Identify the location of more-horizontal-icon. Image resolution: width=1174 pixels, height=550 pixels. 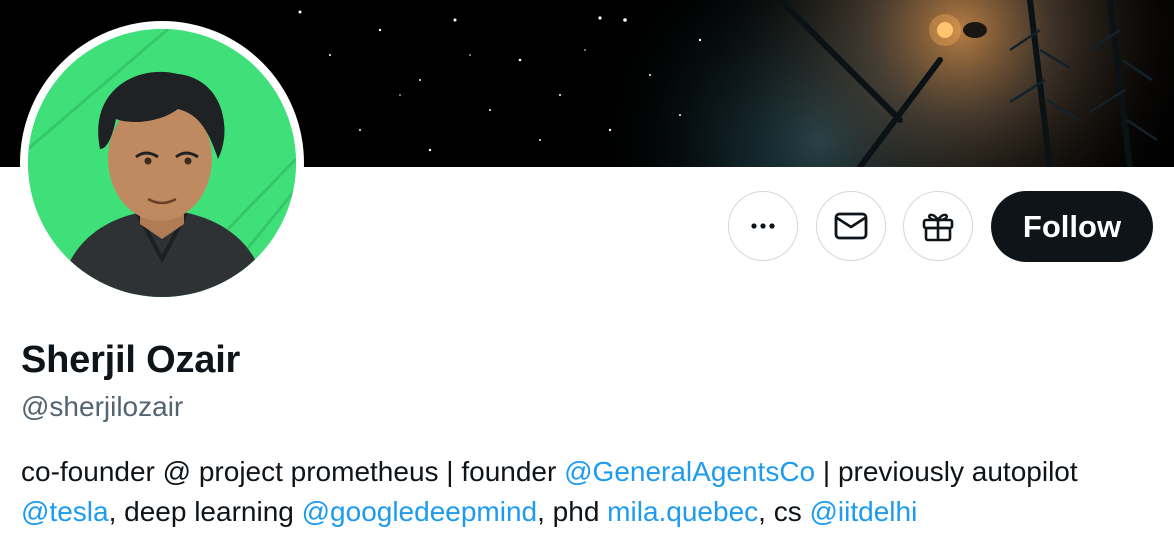
(763, 226).